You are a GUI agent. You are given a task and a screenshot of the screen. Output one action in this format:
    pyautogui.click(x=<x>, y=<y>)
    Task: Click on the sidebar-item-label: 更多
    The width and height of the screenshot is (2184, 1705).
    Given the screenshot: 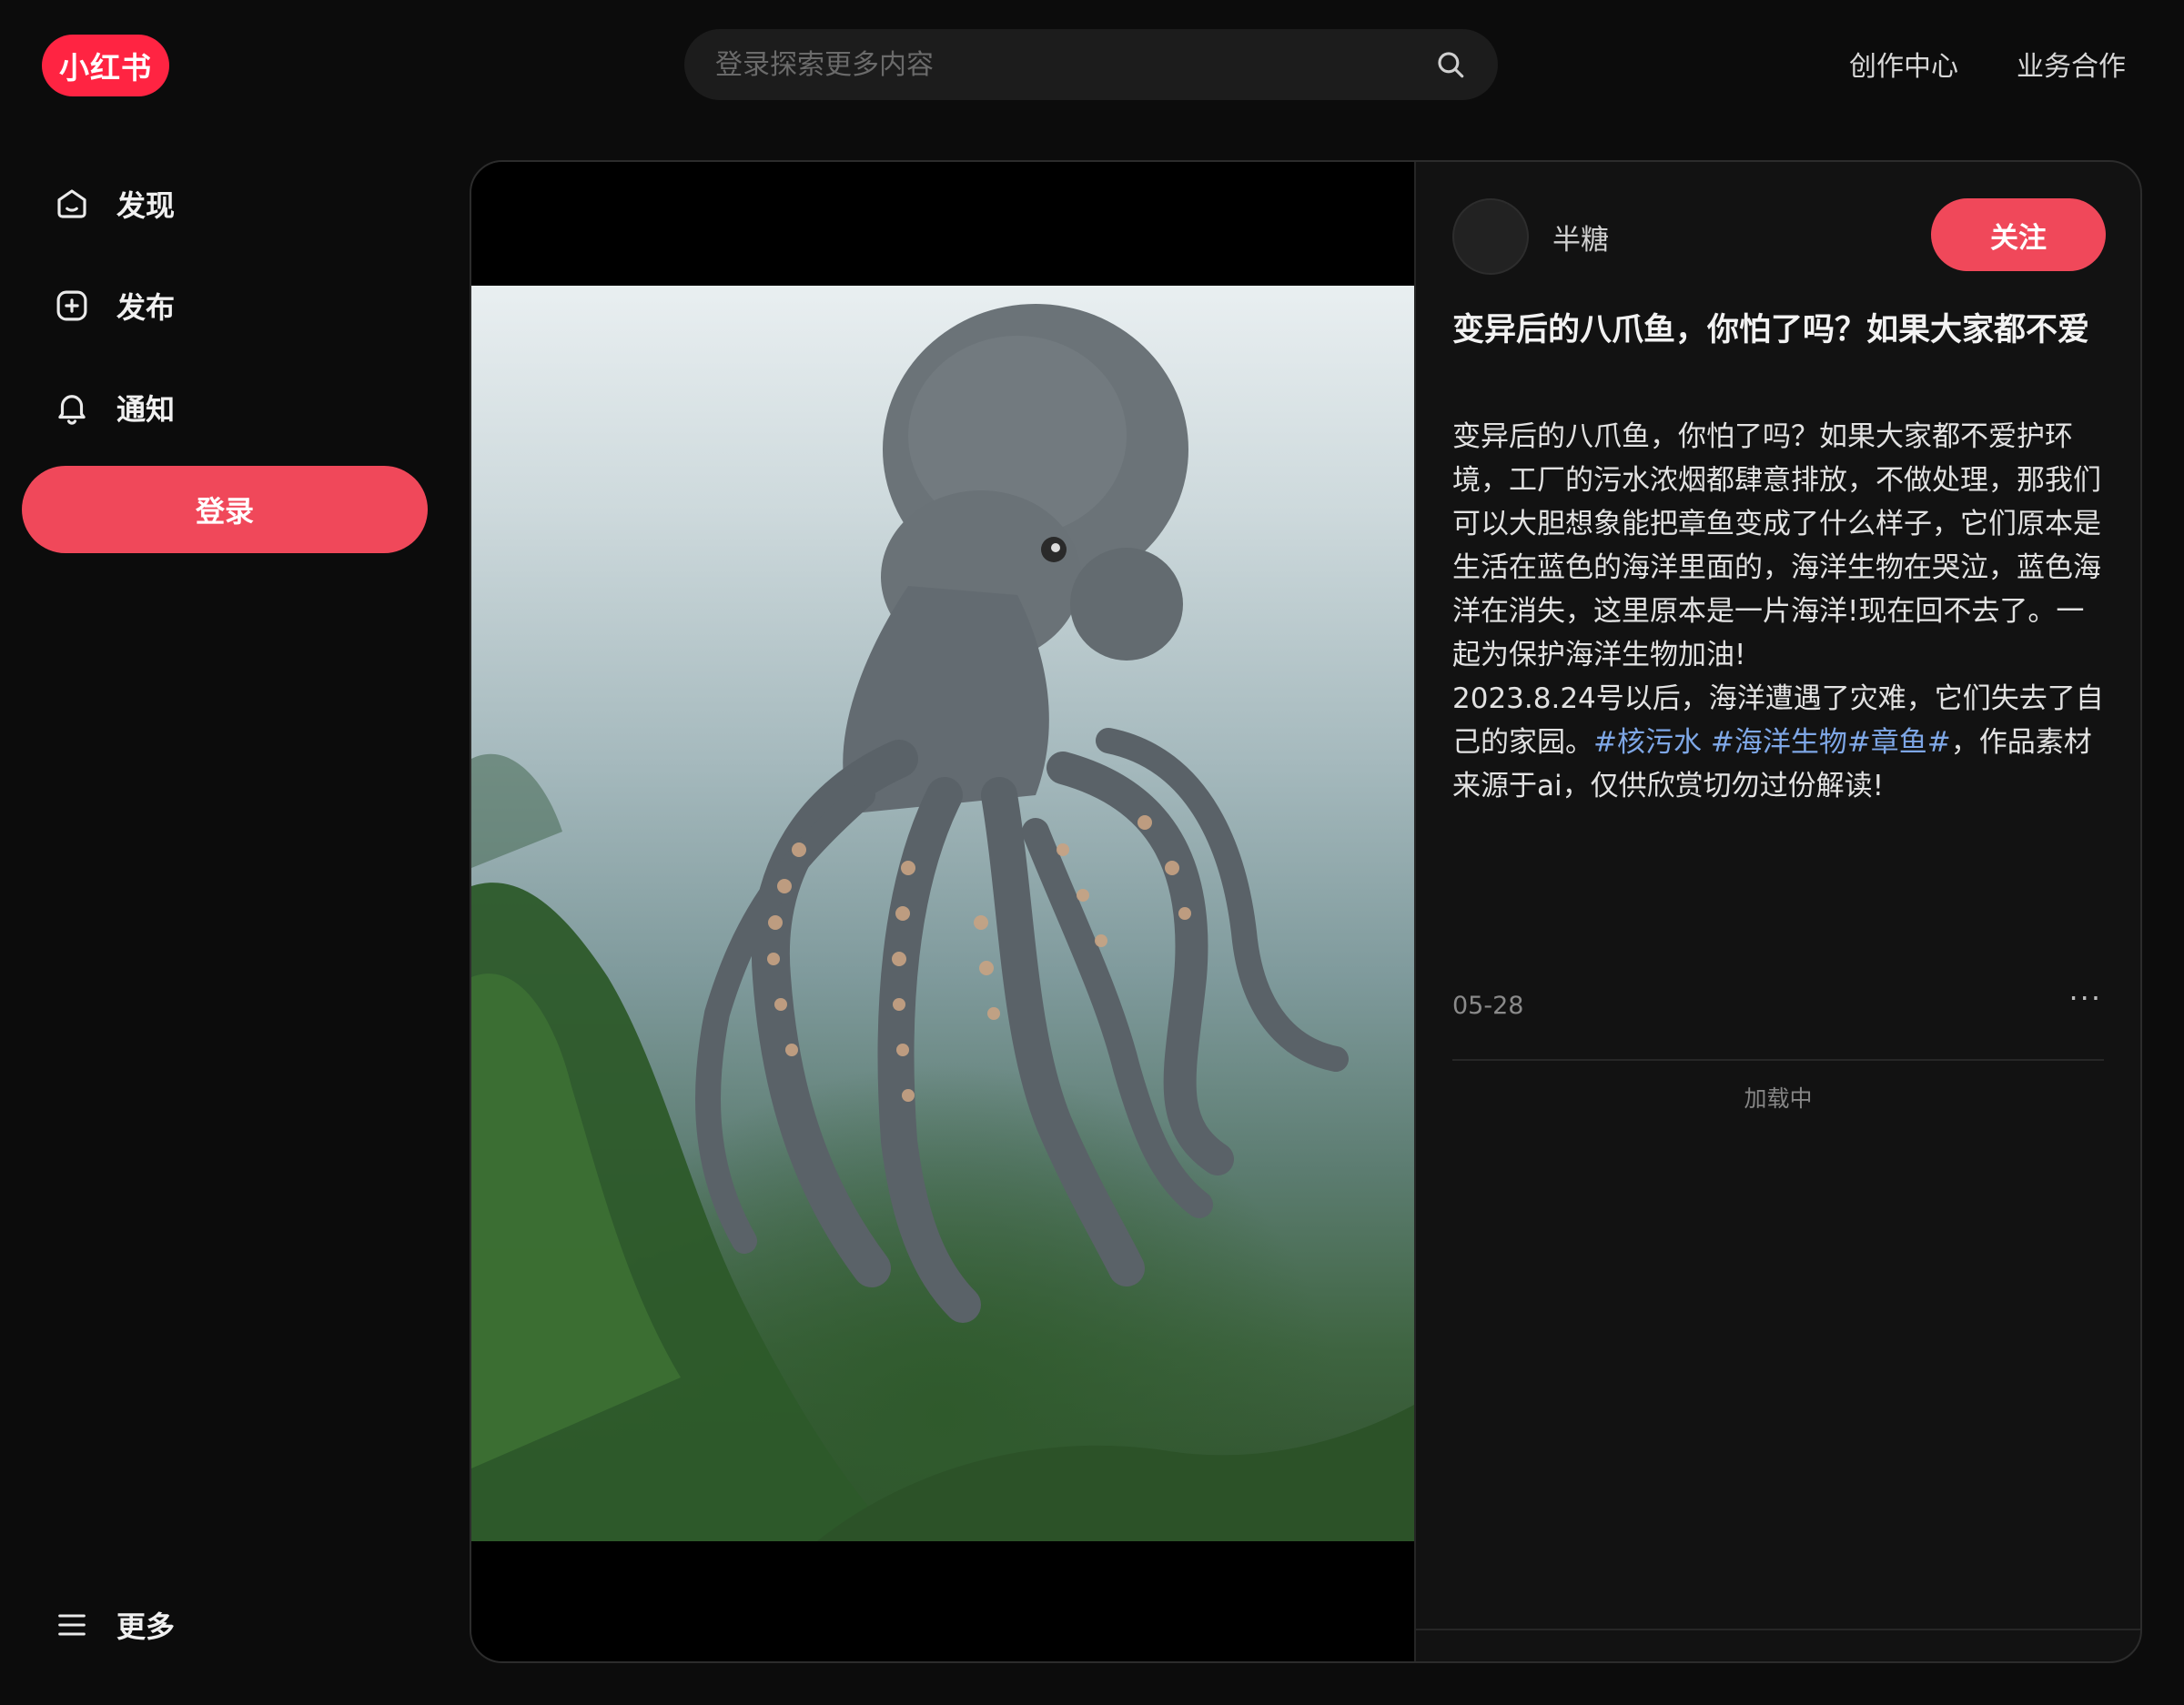 What is the action you would take?
    pyautogui.click(x=146, y=1627)
    